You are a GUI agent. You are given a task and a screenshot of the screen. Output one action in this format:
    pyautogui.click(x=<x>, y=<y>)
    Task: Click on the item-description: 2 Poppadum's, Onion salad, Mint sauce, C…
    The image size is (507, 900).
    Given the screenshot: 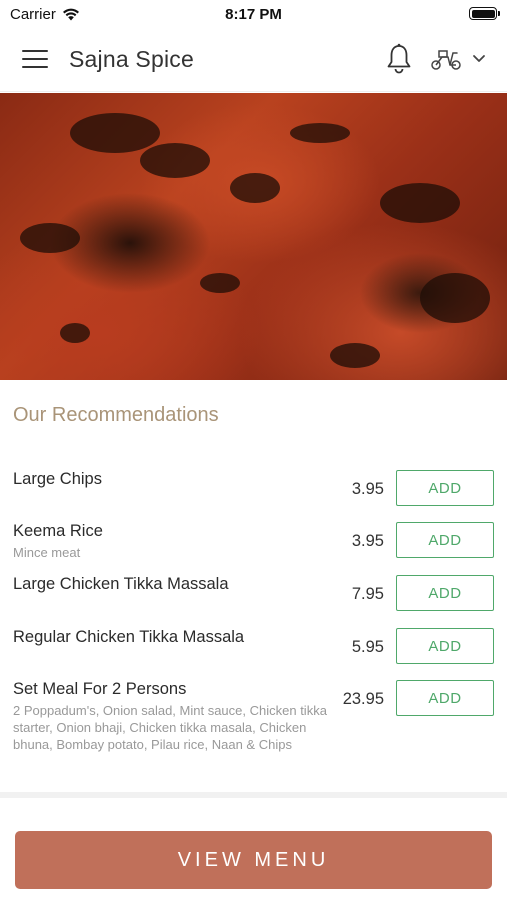 What is the action you would take?
    pyautogui.click(x=170, y=727)
    